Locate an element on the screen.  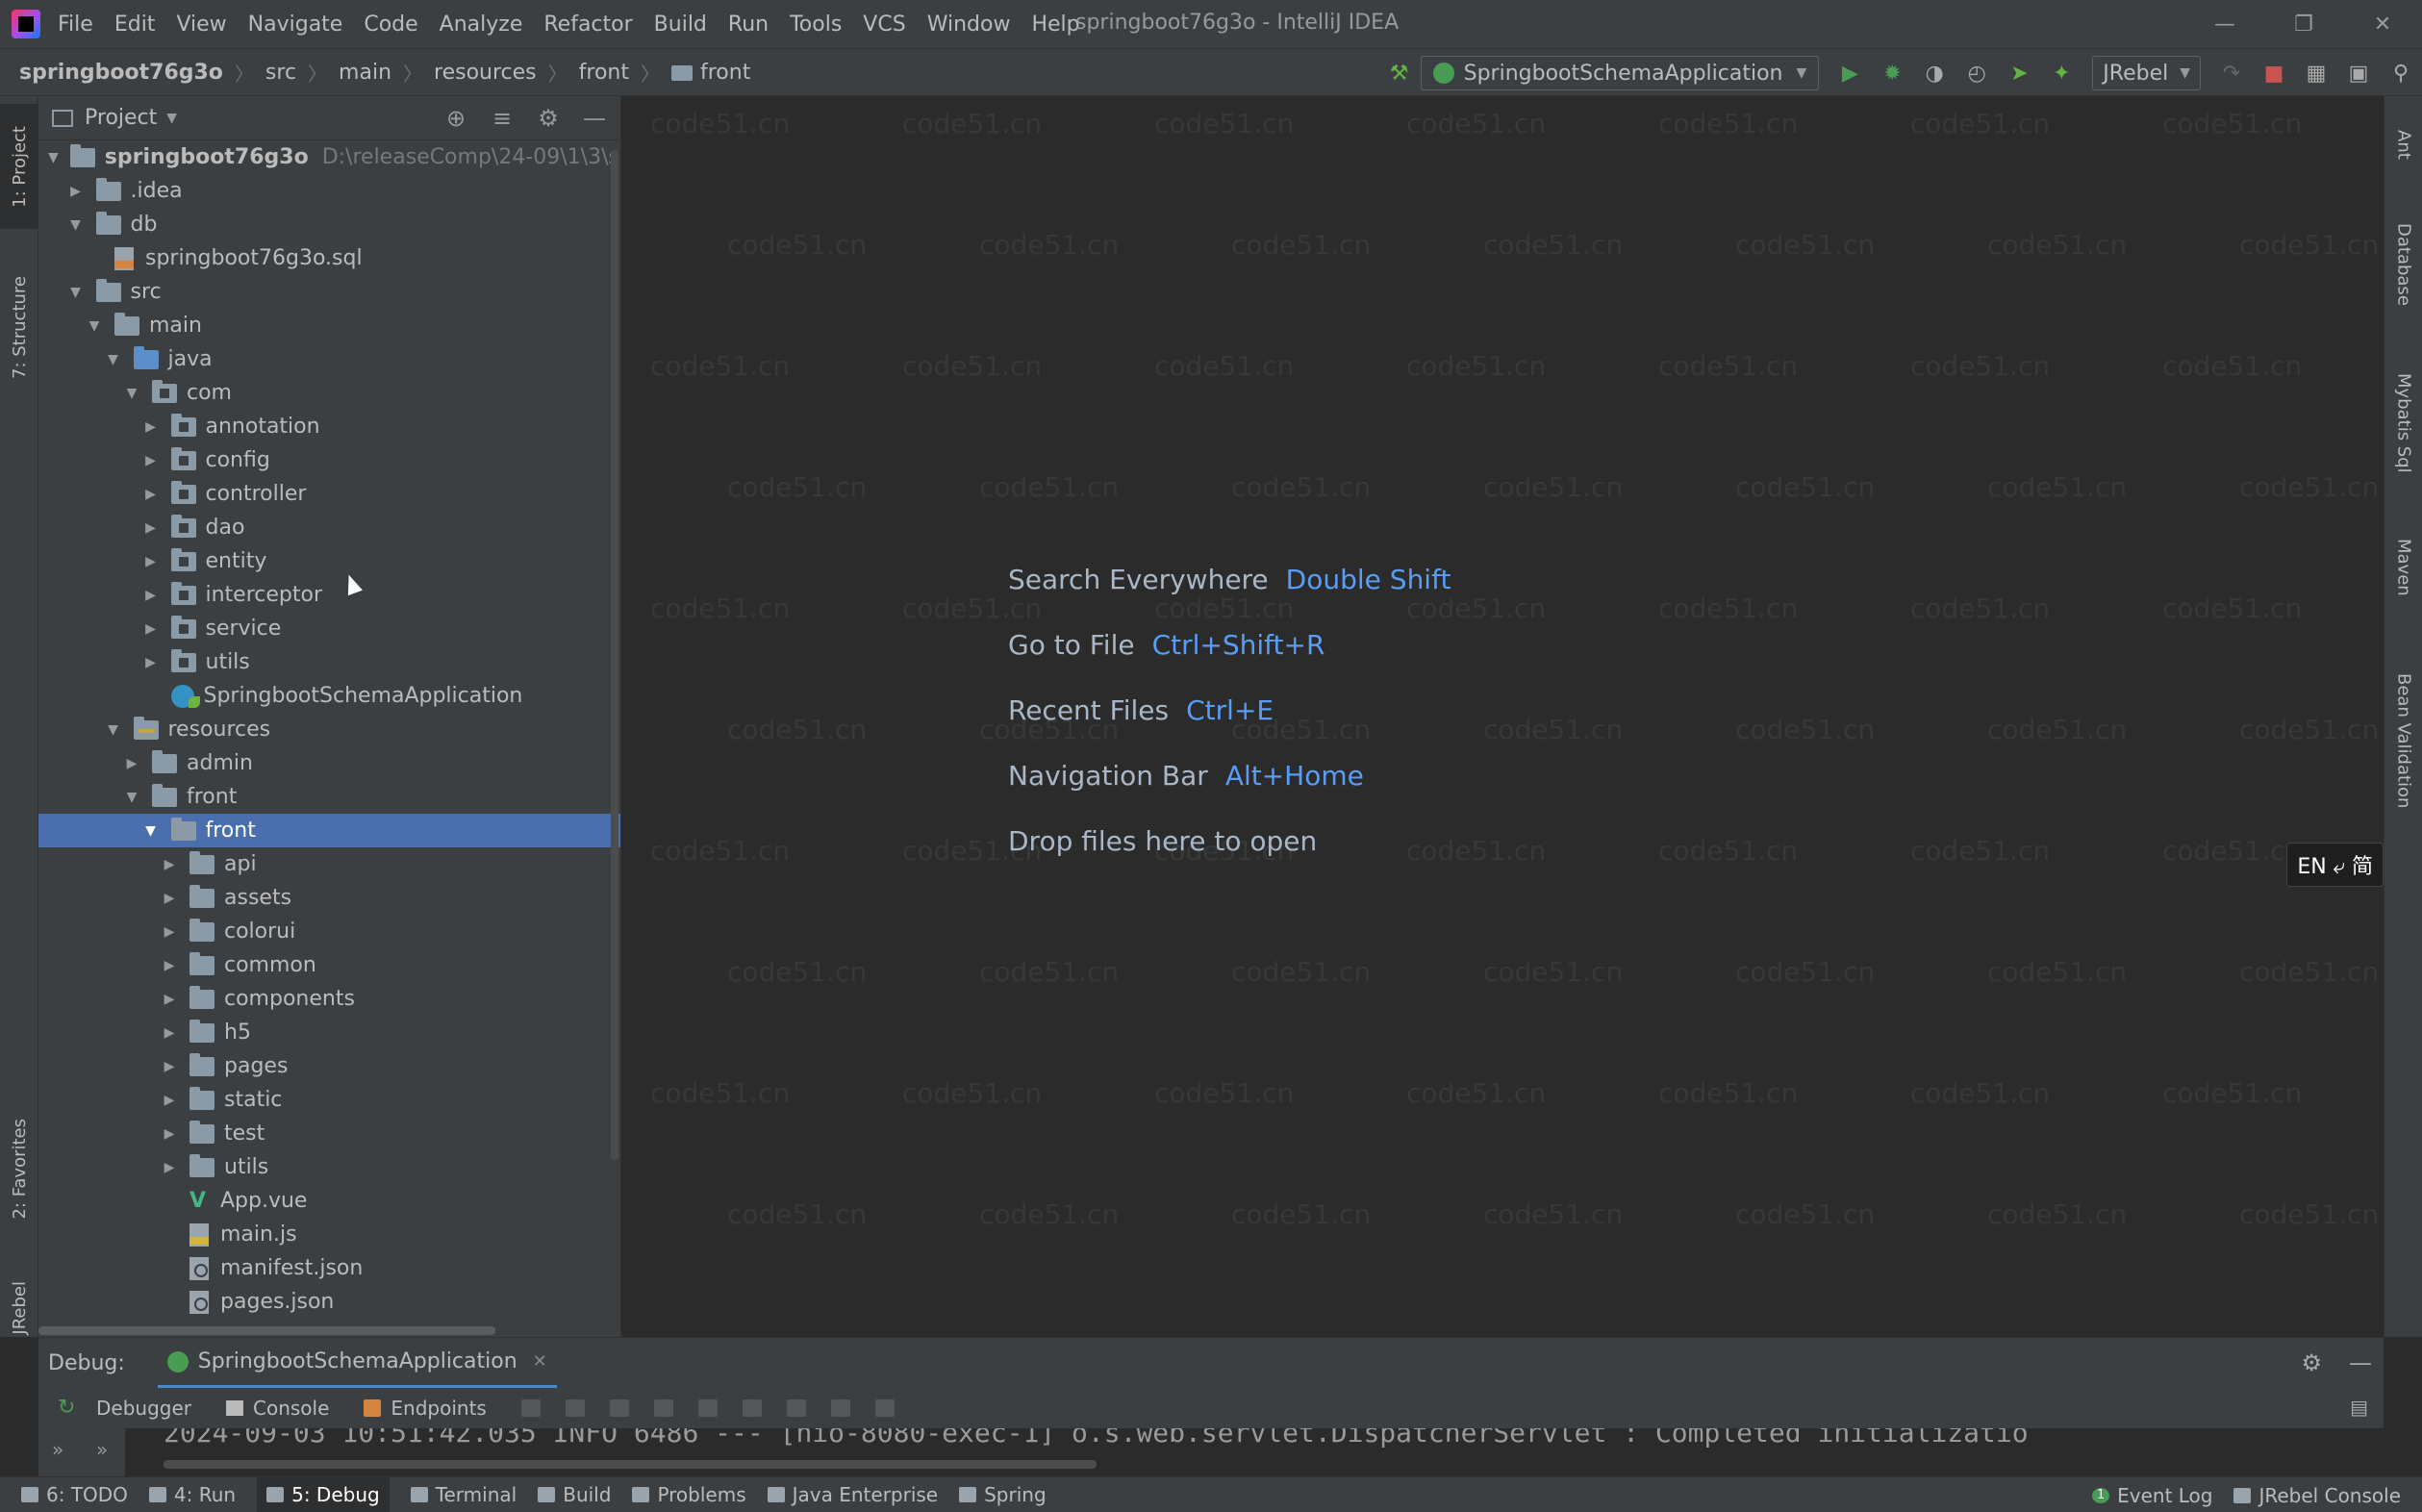
tree-node--idea: ▶ .idea is located at coordinates (329, 191).